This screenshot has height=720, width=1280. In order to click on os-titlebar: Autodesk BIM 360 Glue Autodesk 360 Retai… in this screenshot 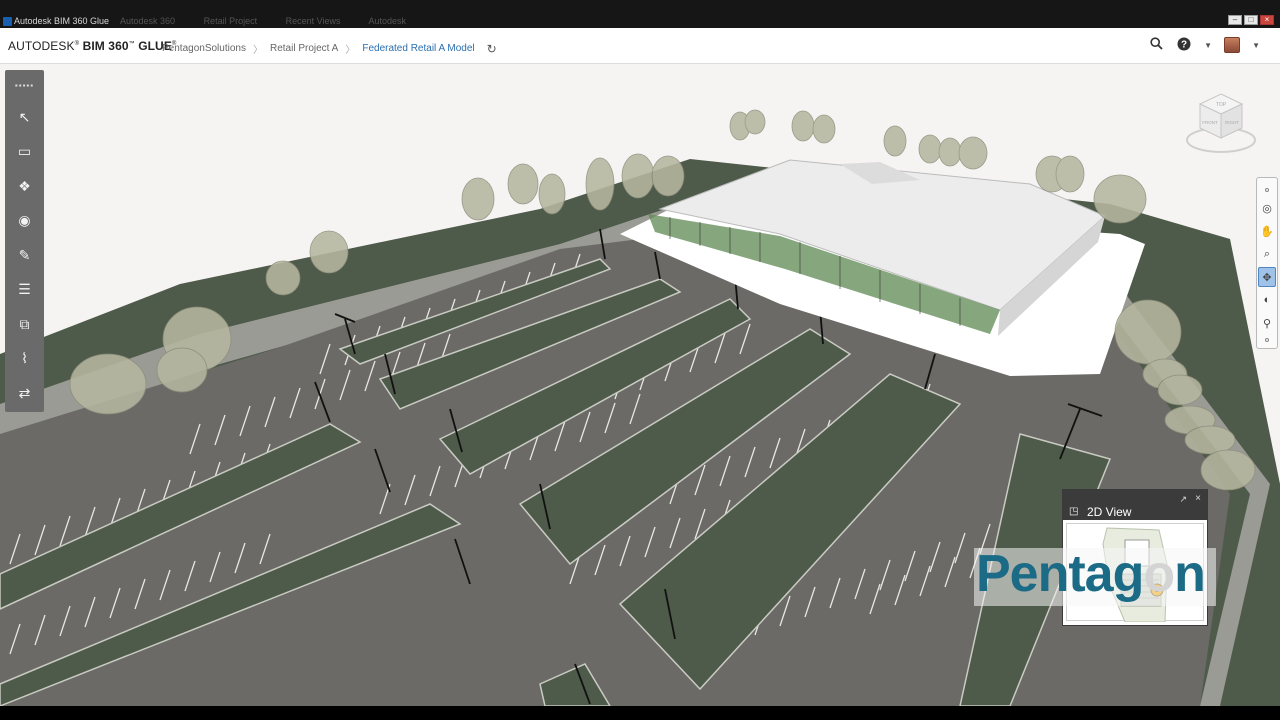, I will do `click(640, 14)`.